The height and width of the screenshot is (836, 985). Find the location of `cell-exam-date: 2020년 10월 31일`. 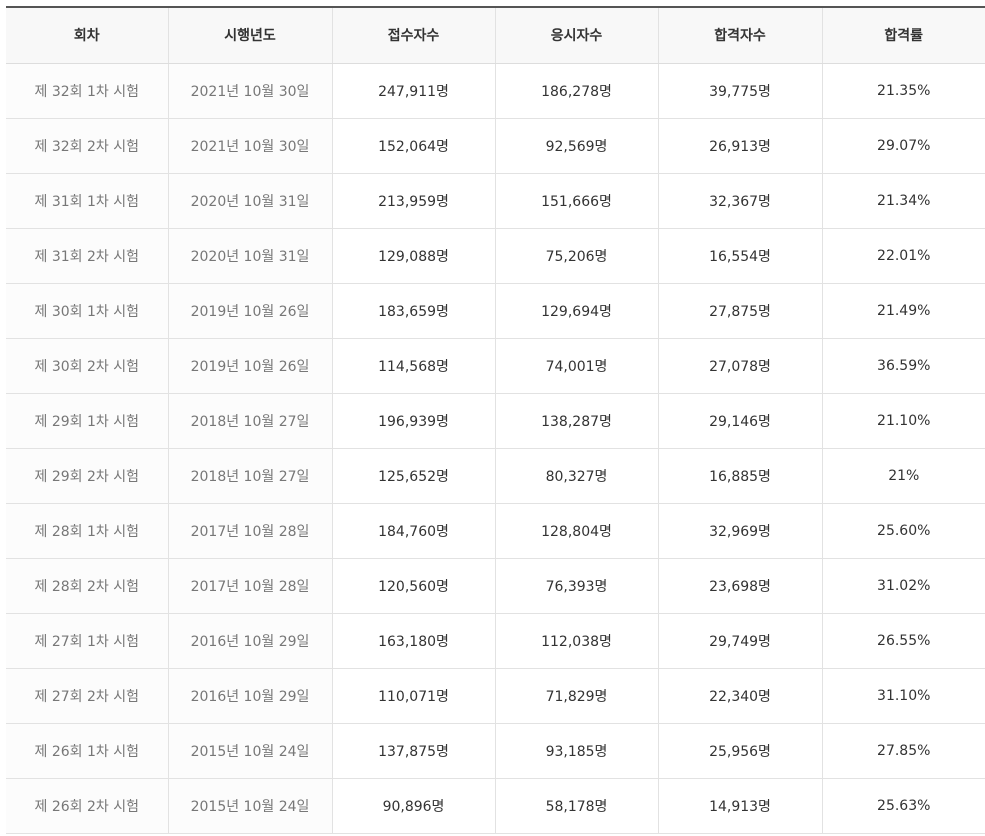

cell-exam-date: 2020년 10월 31일 is located at coordinates (249, 256).